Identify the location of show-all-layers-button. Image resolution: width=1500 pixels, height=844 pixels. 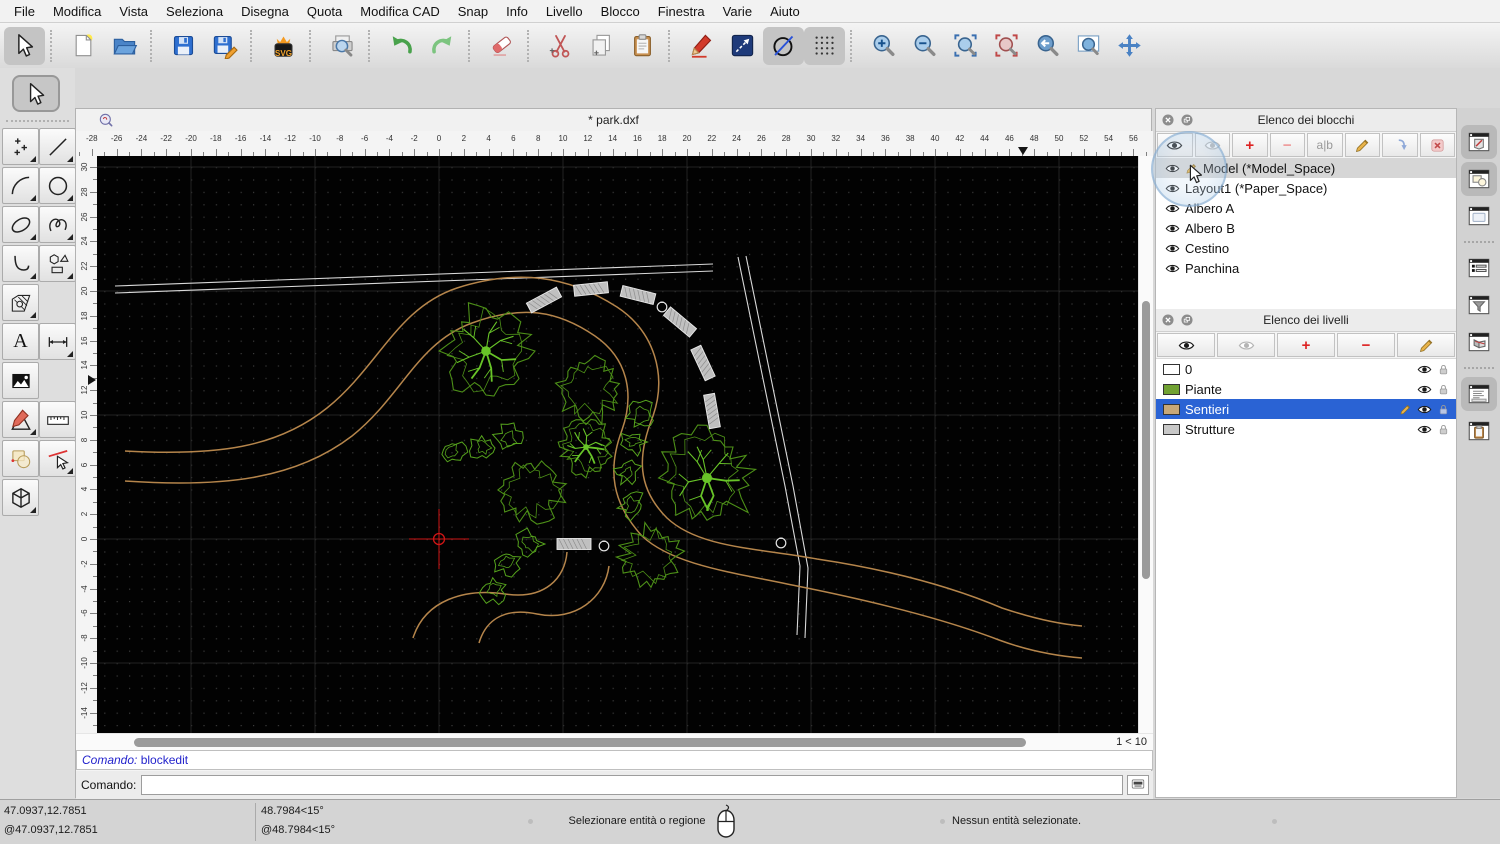
(1186, 345).